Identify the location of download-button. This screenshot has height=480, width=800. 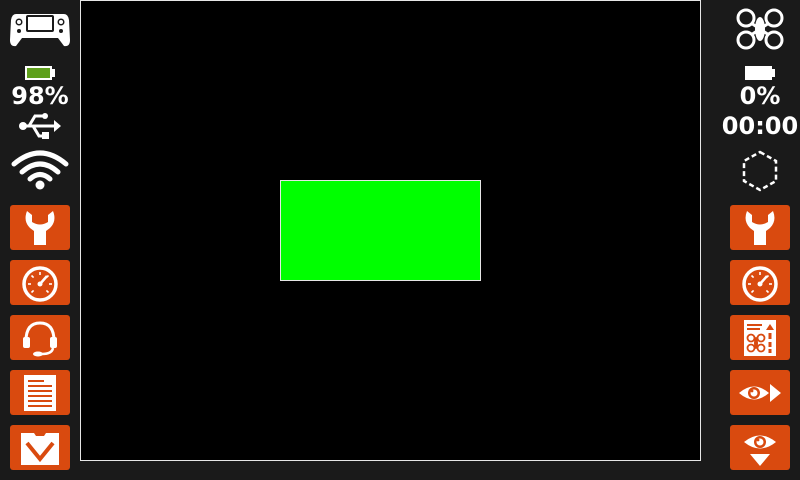
(40, 447).